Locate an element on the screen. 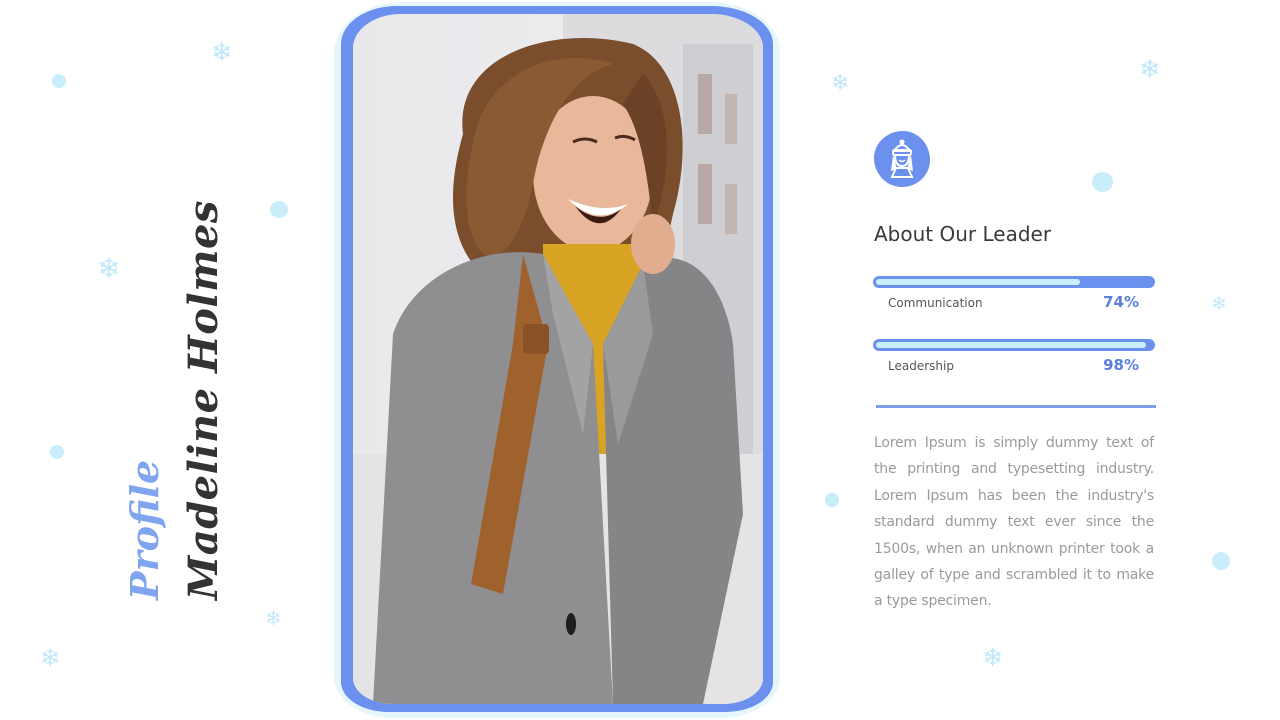 The width and height of the screenshot is (1280, 720). leader-avatar is located at coordinates (902, 159).